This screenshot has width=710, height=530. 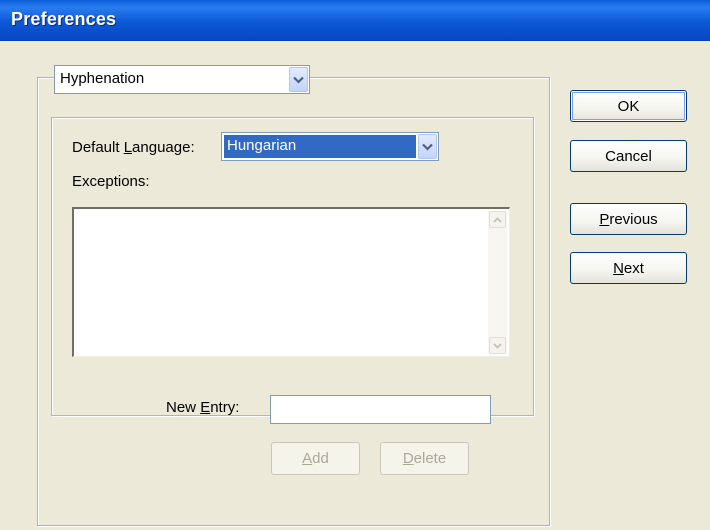 What do you see at coordinates (182, 79) in the screenshot?
I see `section-select: Hyphenation` at bounding box center [182, 79].